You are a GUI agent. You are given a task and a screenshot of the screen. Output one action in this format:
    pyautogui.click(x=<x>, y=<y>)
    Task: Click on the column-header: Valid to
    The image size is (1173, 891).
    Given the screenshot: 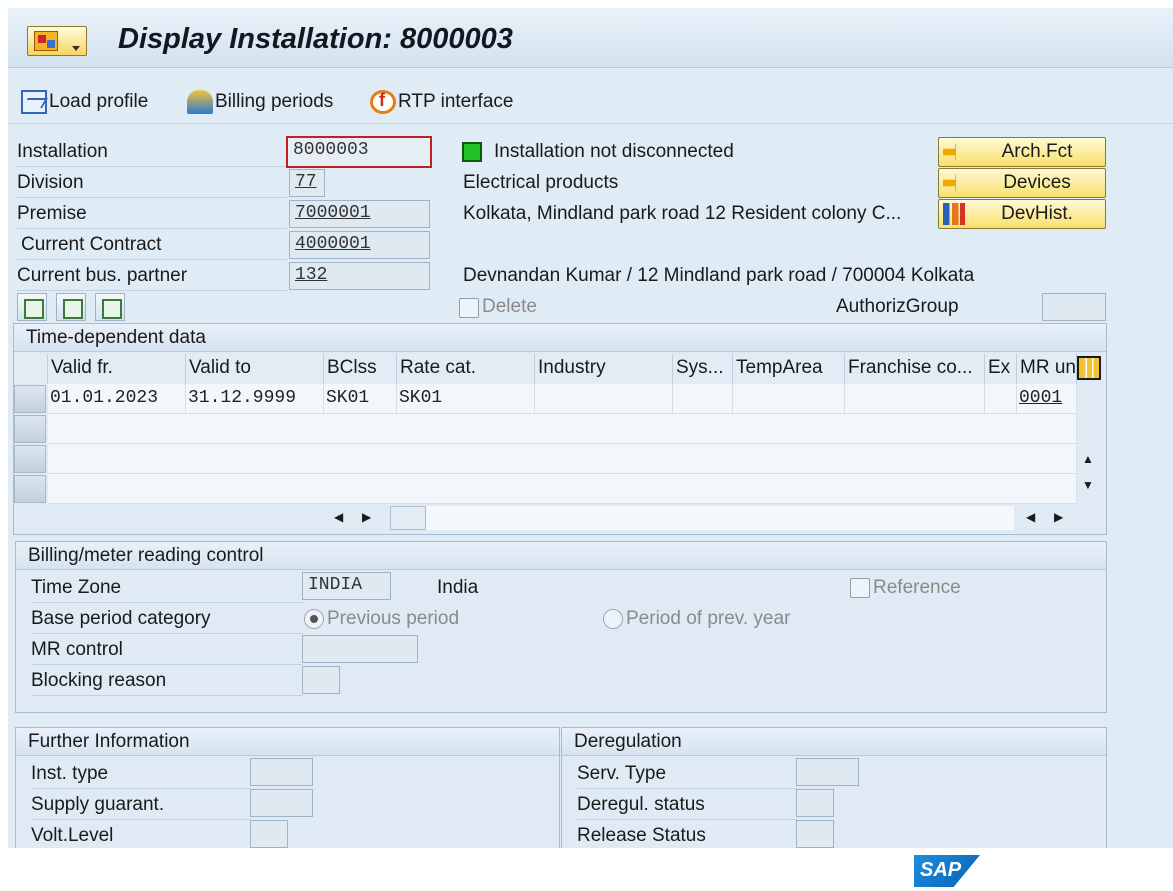 What is the action you would take?
    pyautogui.click(x=255, y=369)
    